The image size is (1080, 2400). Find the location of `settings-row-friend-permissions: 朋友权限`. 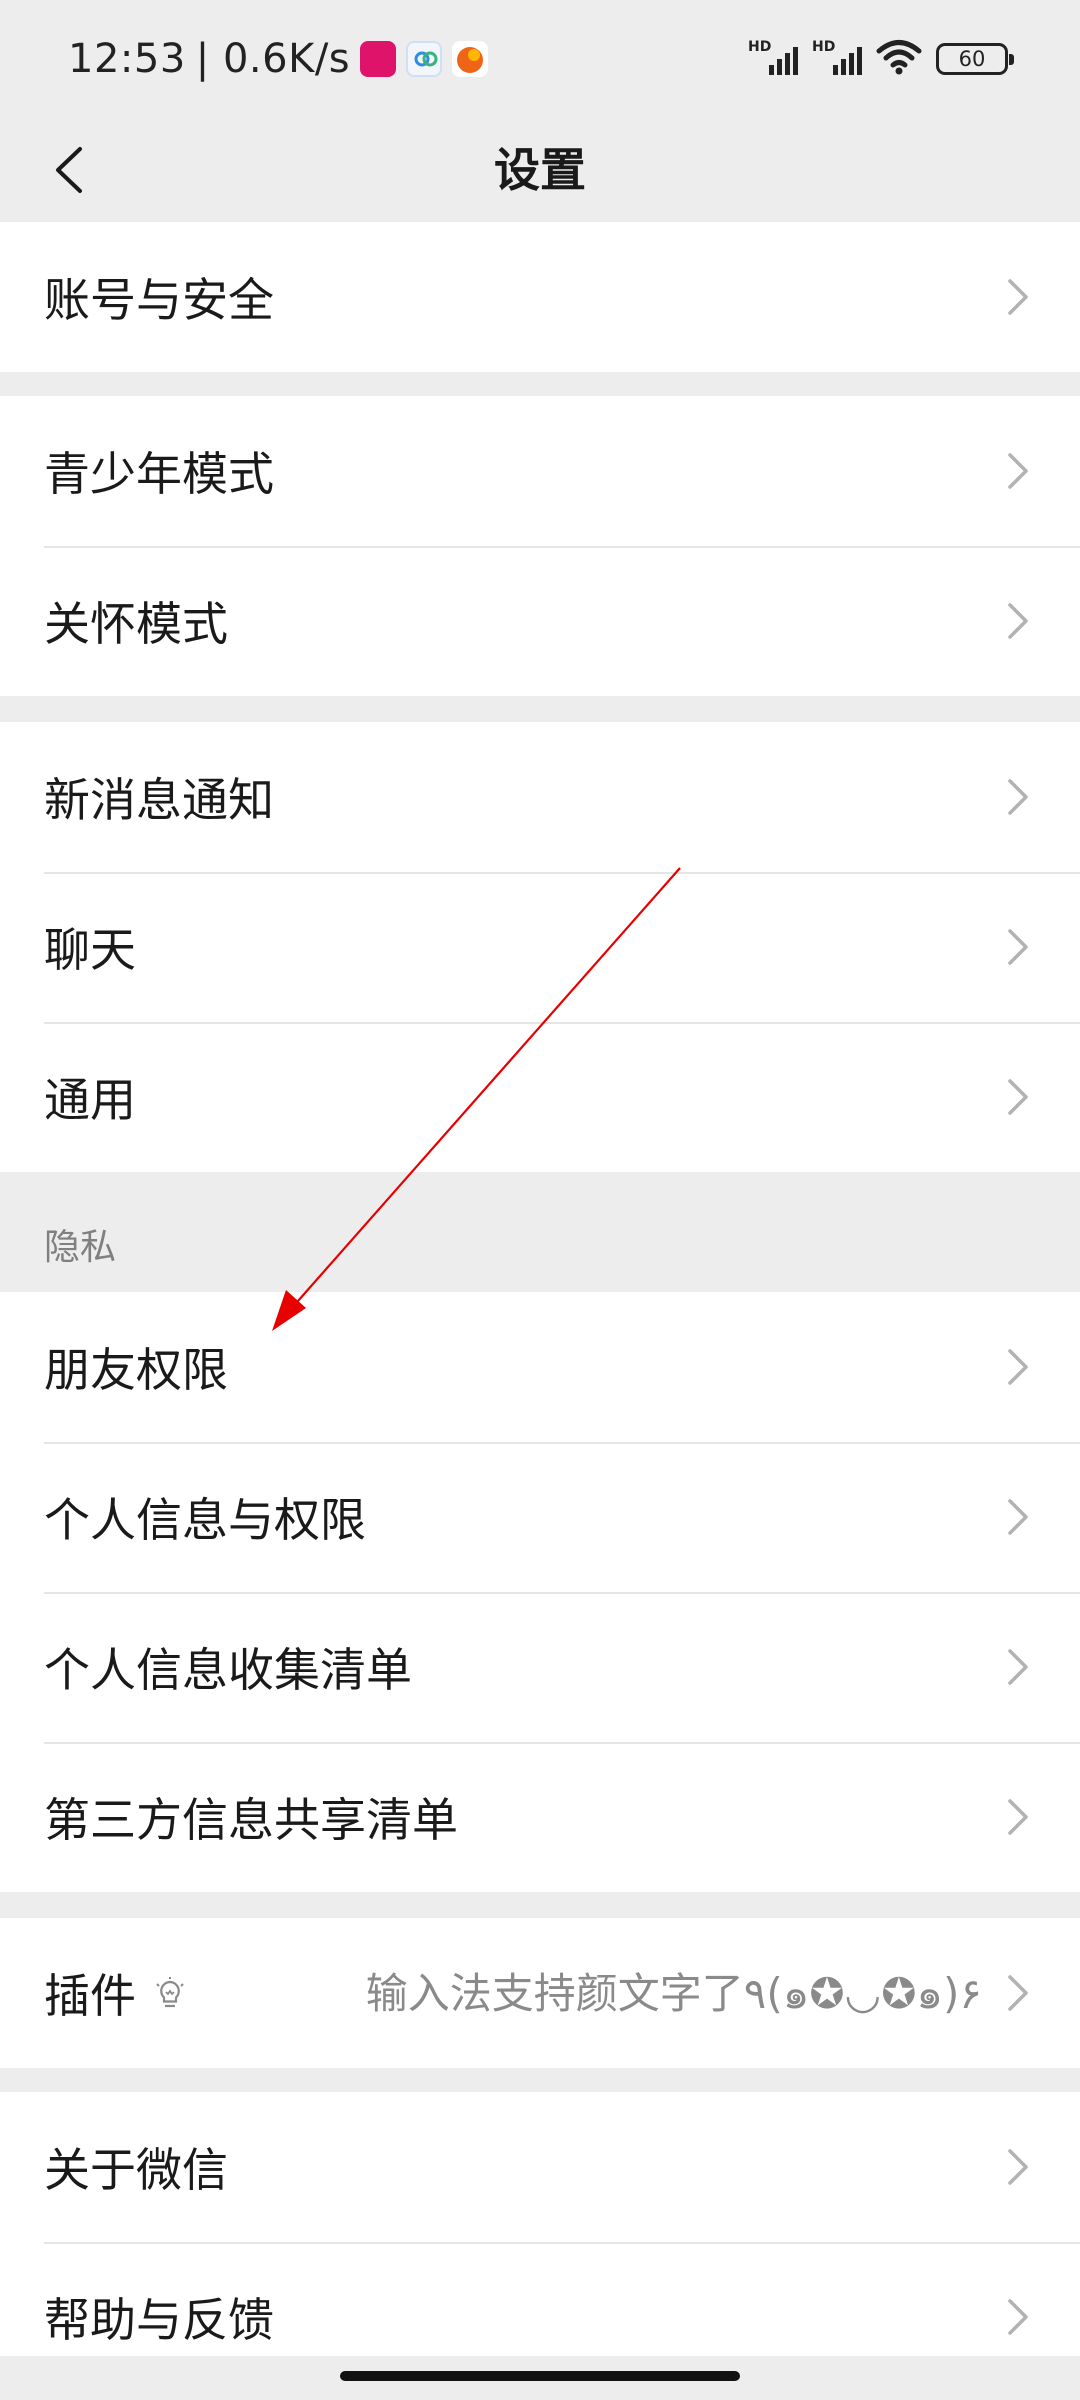

settings-row-friend-permissions: 朋友权限 is located at coordinates (540, 1367).